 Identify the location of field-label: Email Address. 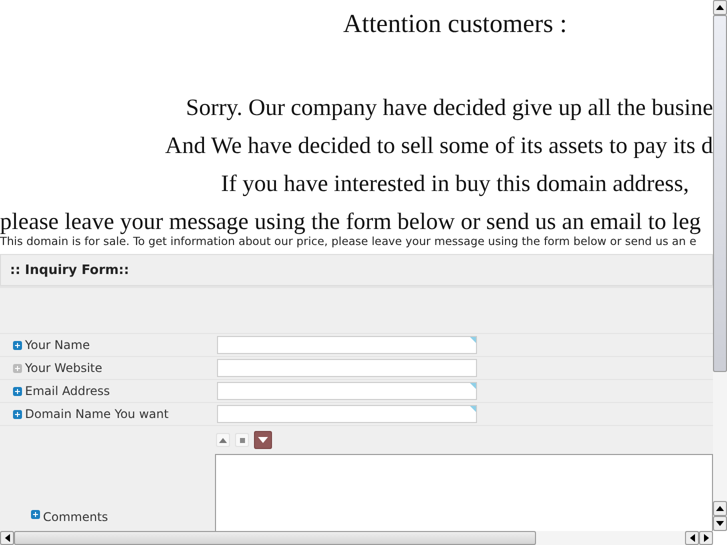
(67, 391).